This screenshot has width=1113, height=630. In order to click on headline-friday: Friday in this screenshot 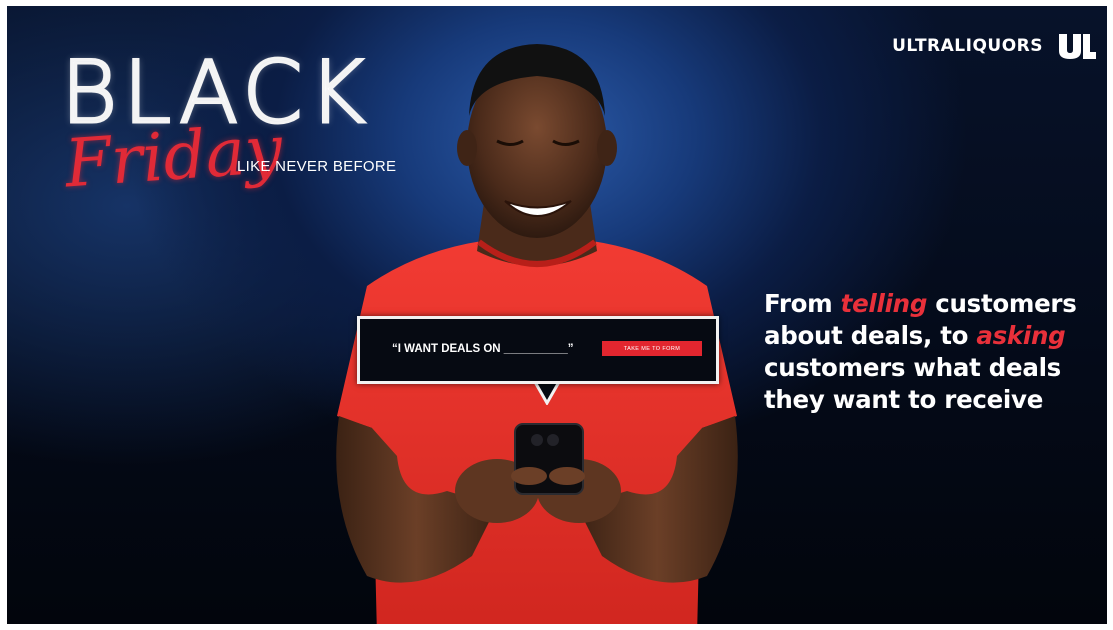, I will do `click(173, 156)`.